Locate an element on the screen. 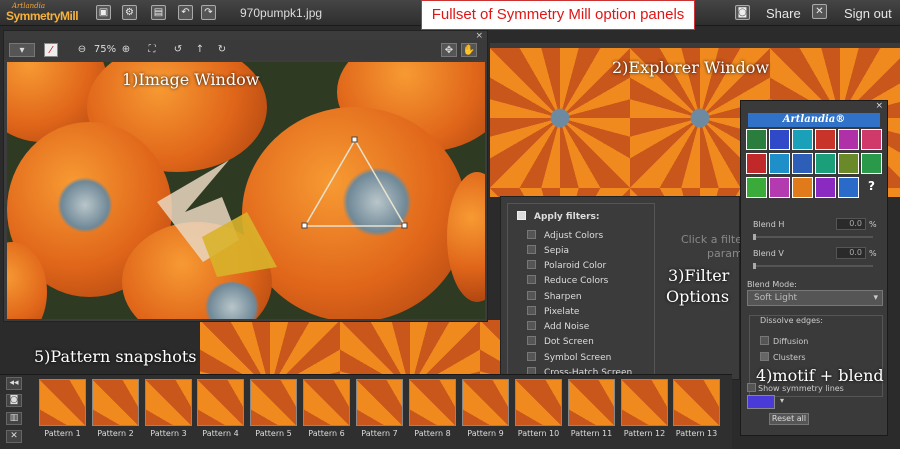  zoom-in-icon: ⊕ is located at coordinates (126, 50).